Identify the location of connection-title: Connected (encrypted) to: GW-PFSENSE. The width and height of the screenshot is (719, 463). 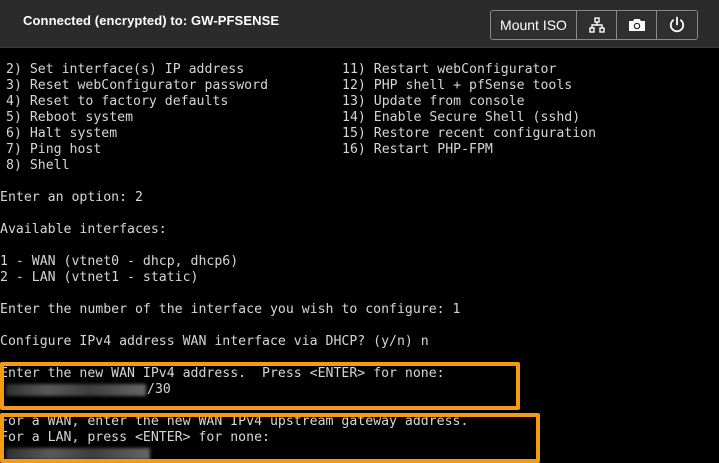
(151, 20).